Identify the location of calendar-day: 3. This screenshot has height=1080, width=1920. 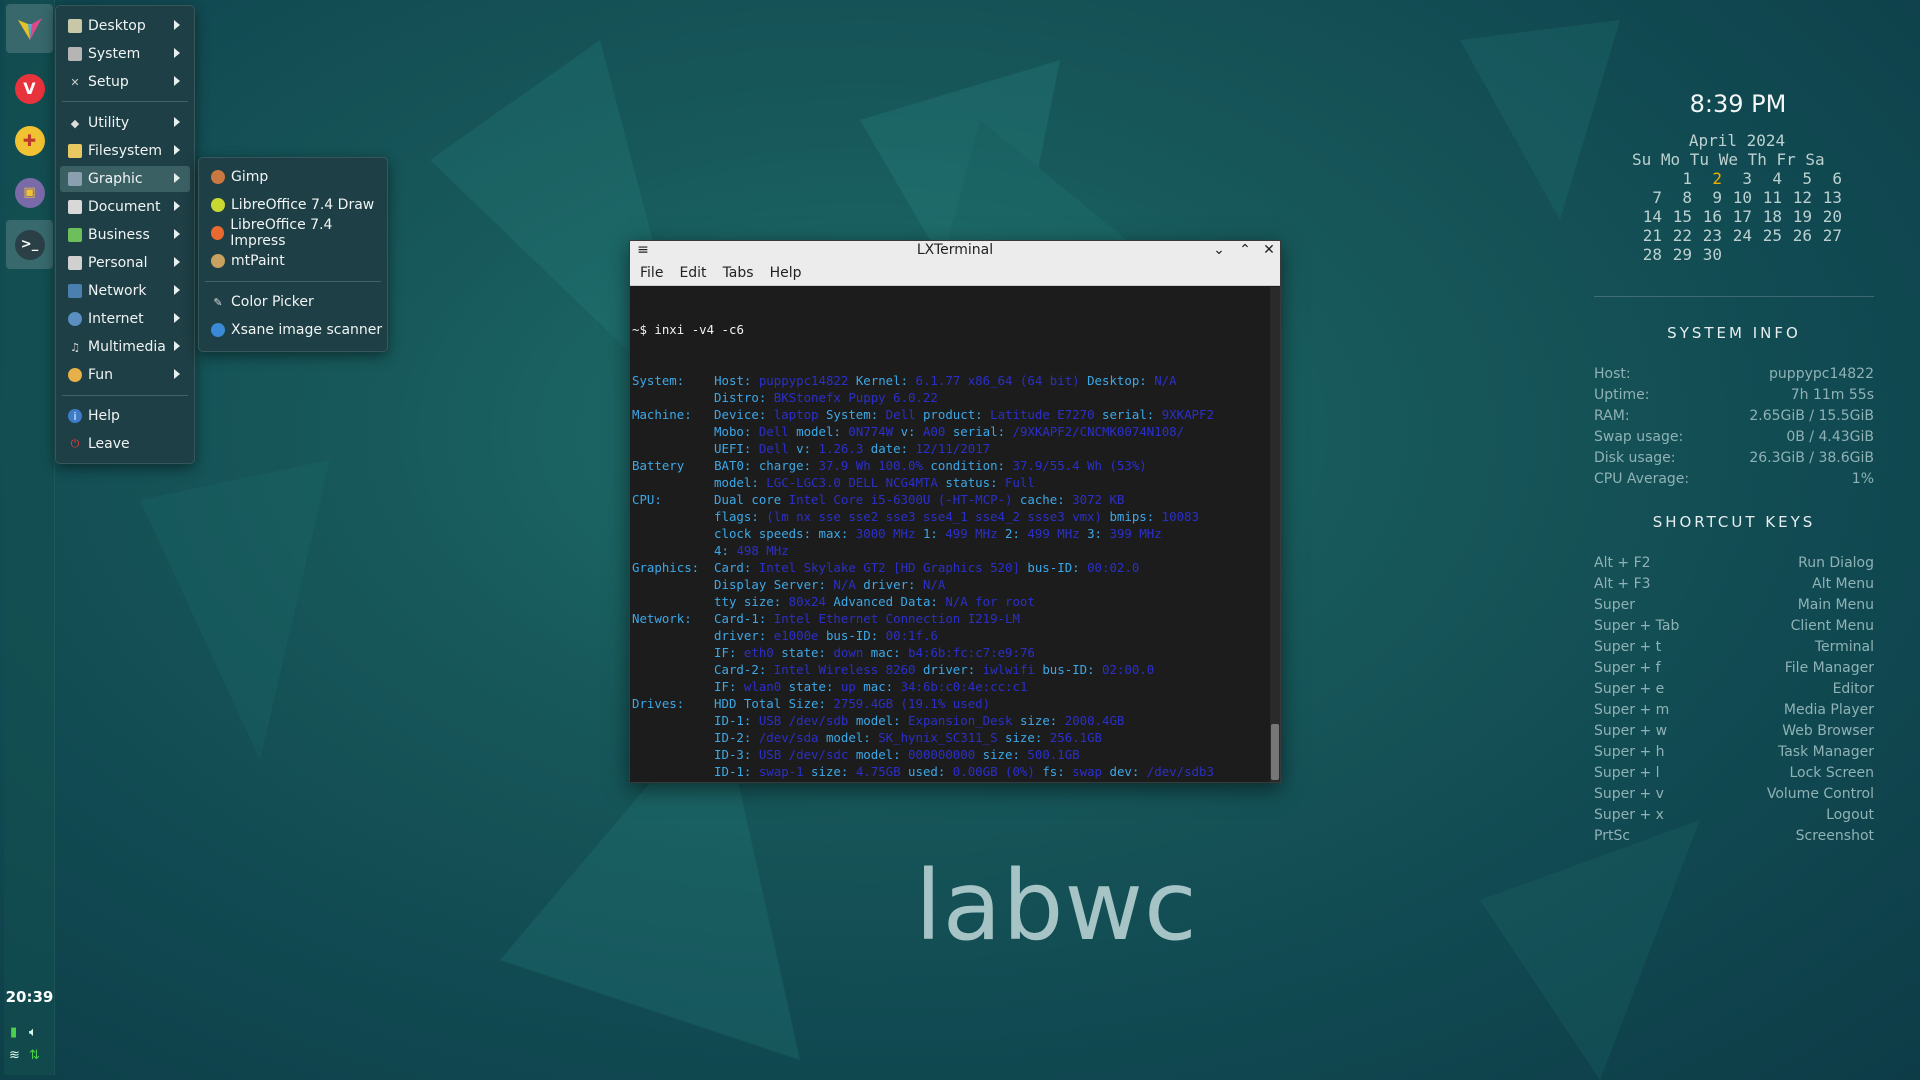
(1747, 178).